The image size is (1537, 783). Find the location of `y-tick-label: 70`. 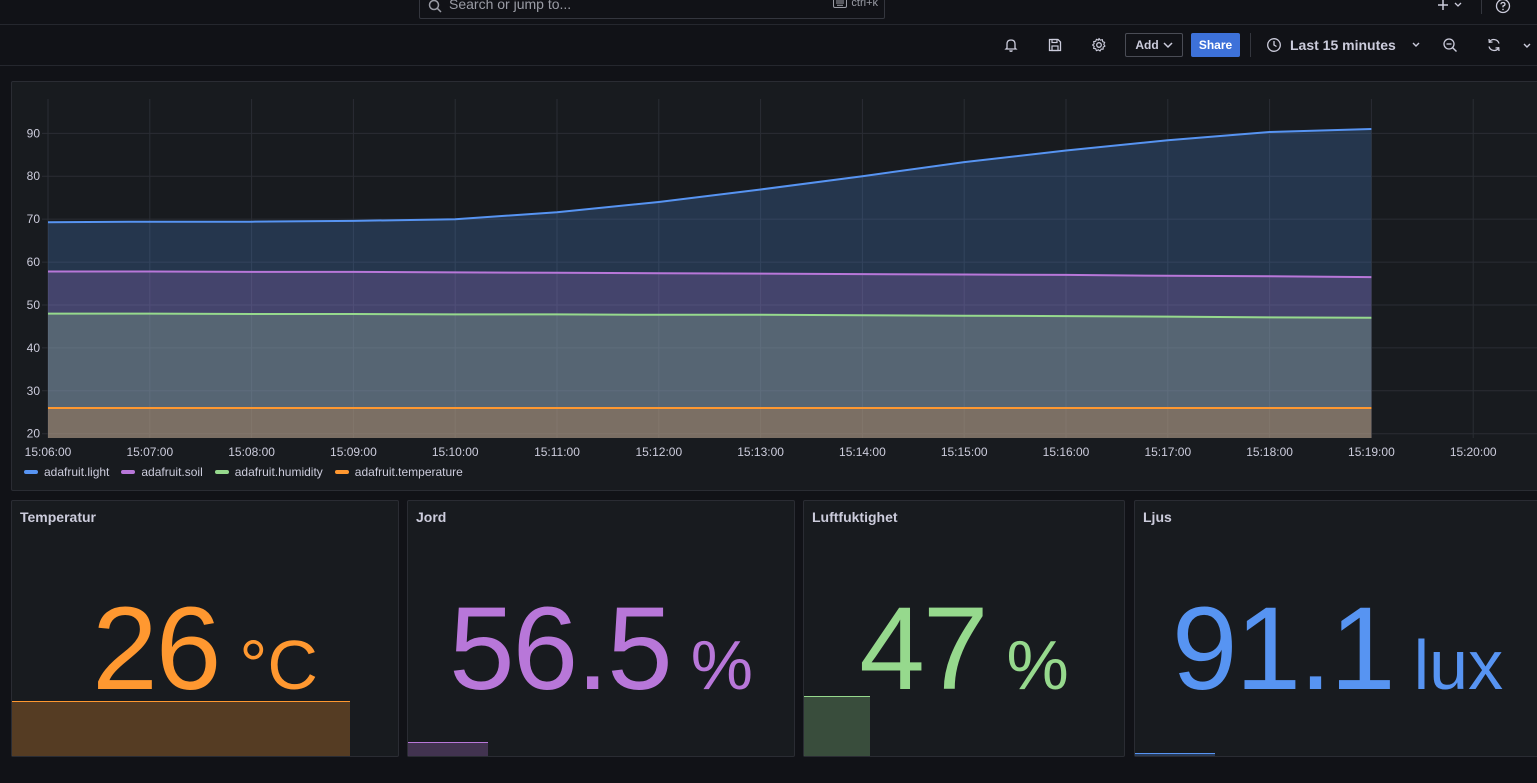

y-tick-label: 70 is located at coordinates (34, 219).